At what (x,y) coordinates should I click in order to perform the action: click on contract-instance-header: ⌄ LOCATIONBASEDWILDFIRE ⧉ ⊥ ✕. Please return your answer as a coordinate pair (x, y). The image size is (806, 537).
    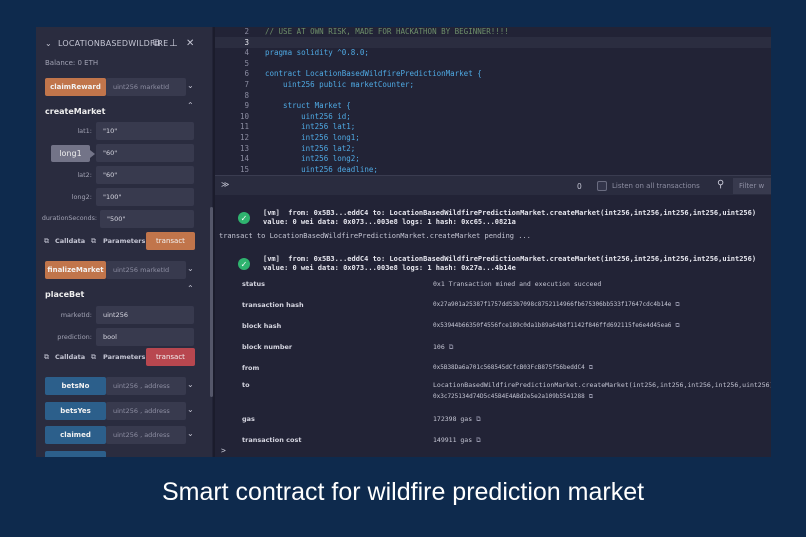
    Looking at the image, I should click on (124, 45).